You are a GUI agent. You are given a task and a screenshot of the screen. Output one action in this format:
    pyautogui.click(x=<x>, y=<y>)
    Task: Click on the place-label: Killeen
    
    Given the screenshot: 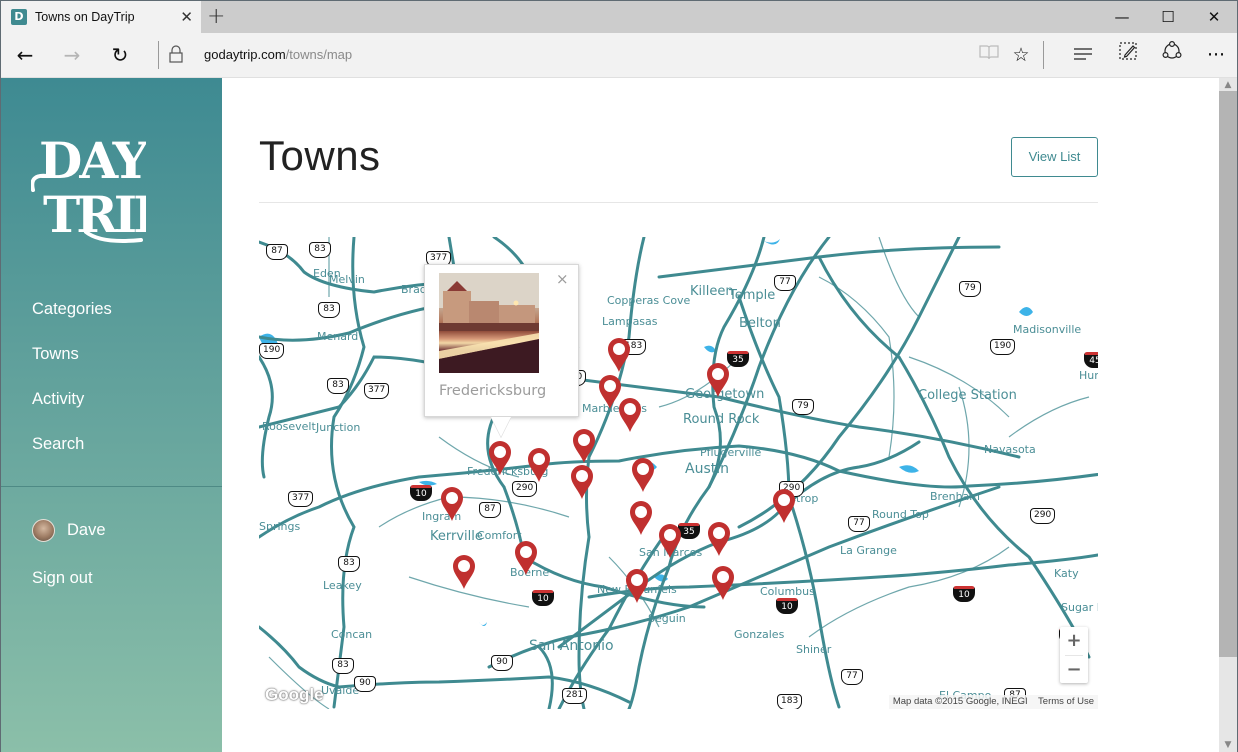 What is the action you would take?
    pyautogui.click(x=712, y=291)
    